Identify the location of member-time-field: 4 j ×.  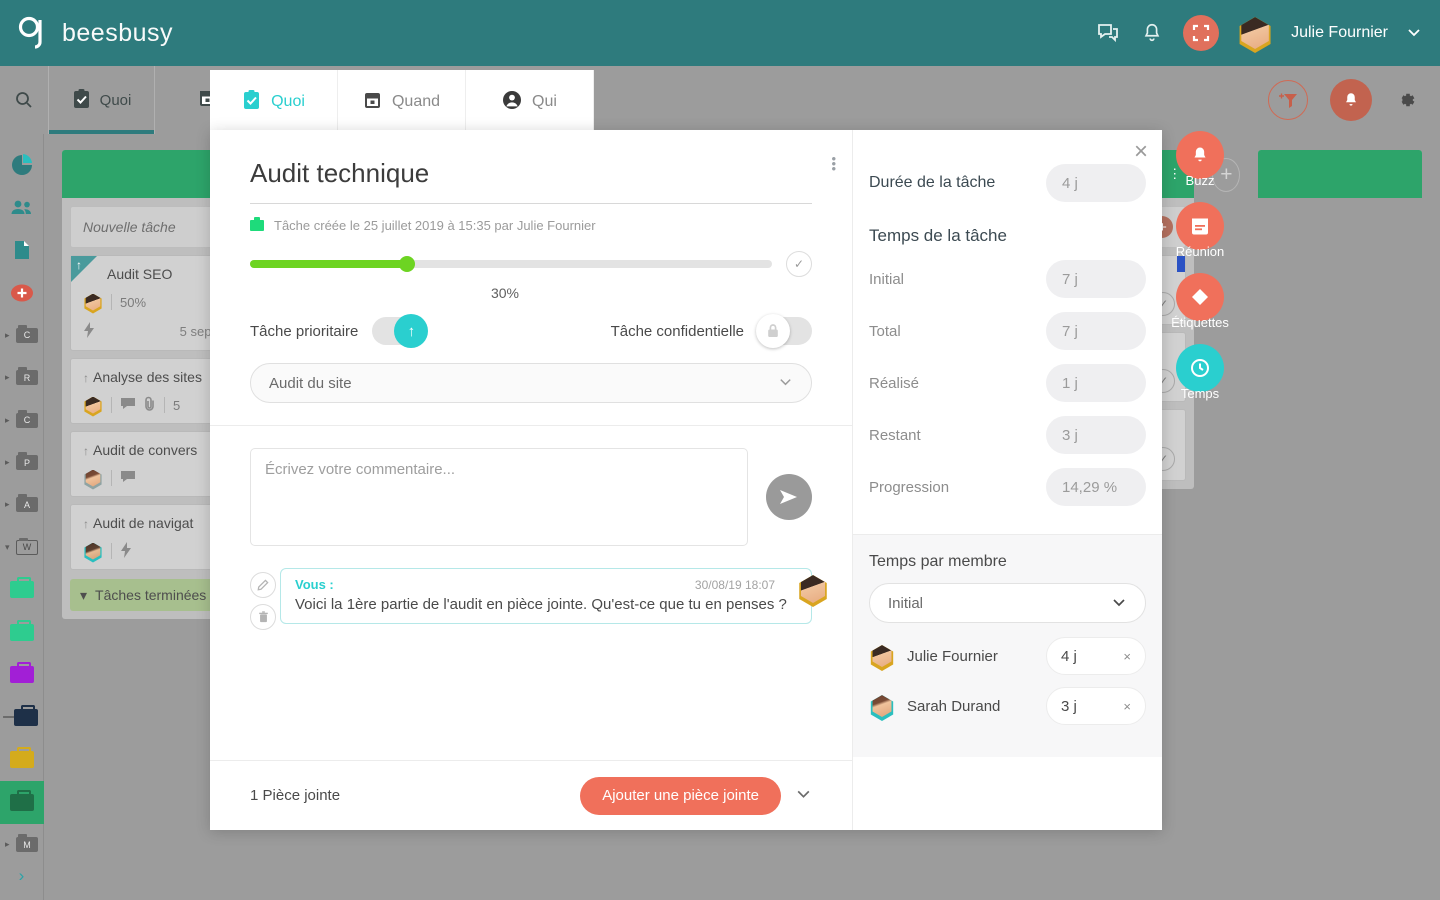
(1096, 656).